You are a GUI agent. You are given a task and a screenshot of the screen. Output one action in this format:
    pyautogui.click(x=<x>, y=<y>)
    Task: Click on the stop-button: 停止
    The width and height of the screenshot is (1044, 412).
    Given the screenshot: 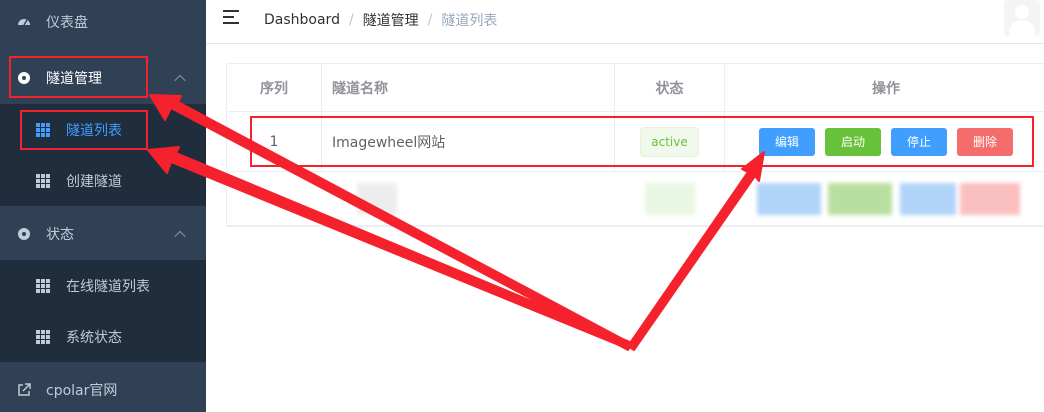 What is the action you would take?
    pyautogui.click(x=919, y=141)
    